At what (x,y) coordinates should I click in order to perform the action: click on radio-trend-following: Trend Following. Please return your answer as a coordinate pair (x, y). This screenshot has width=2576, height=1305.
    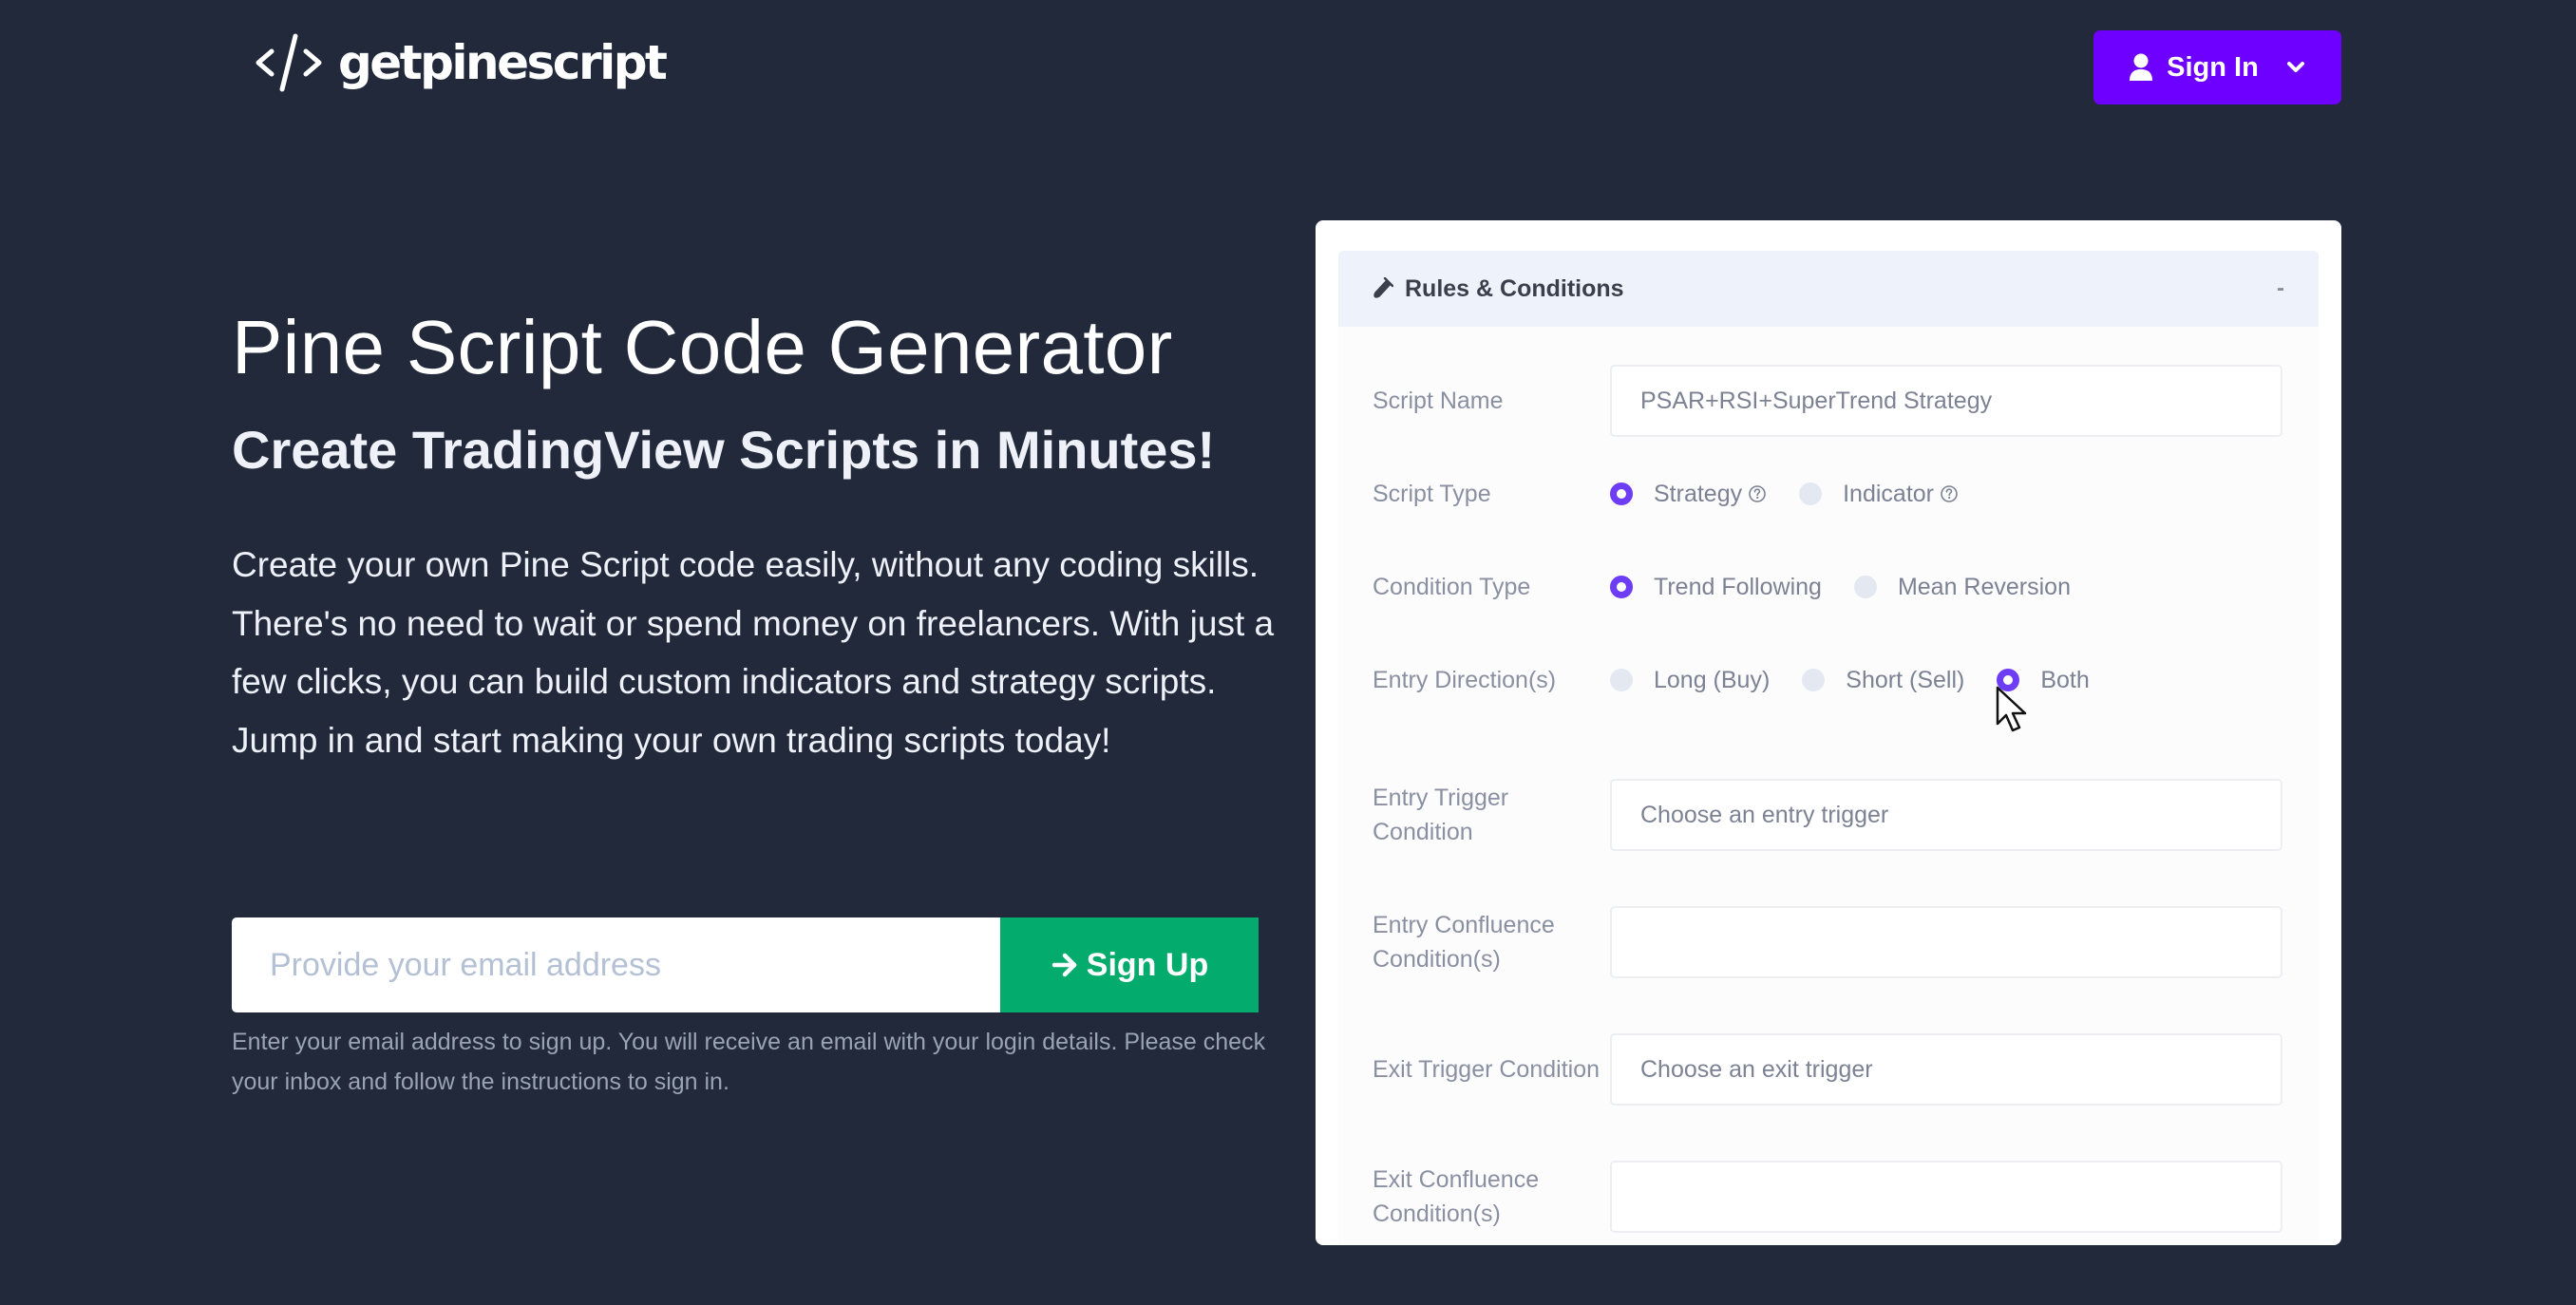
    Looking at the image, I should click on (1716, 587).